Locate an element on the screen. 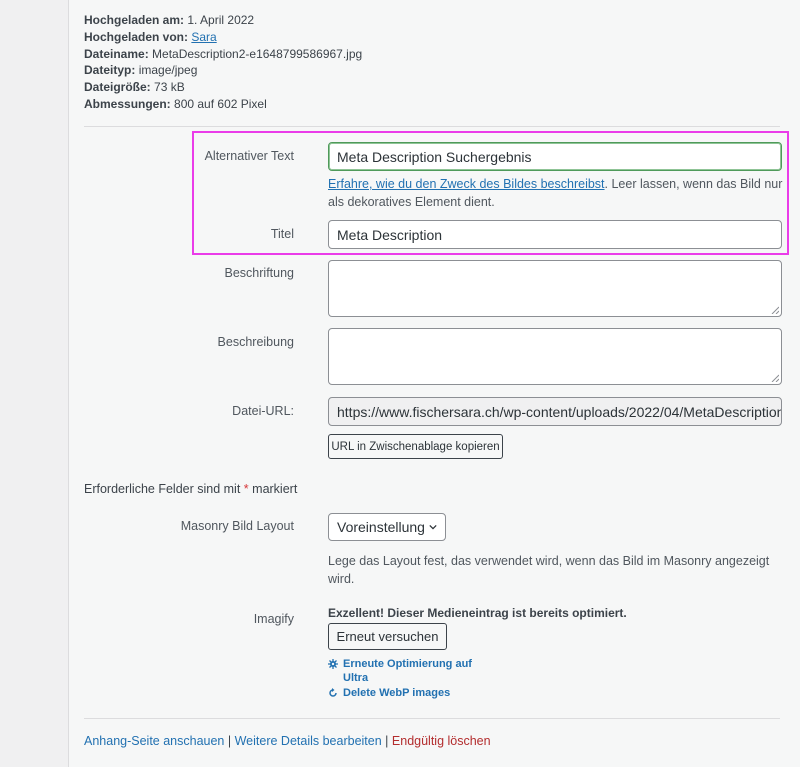  uploader-link: Sara is located at coordinates (203, 37).